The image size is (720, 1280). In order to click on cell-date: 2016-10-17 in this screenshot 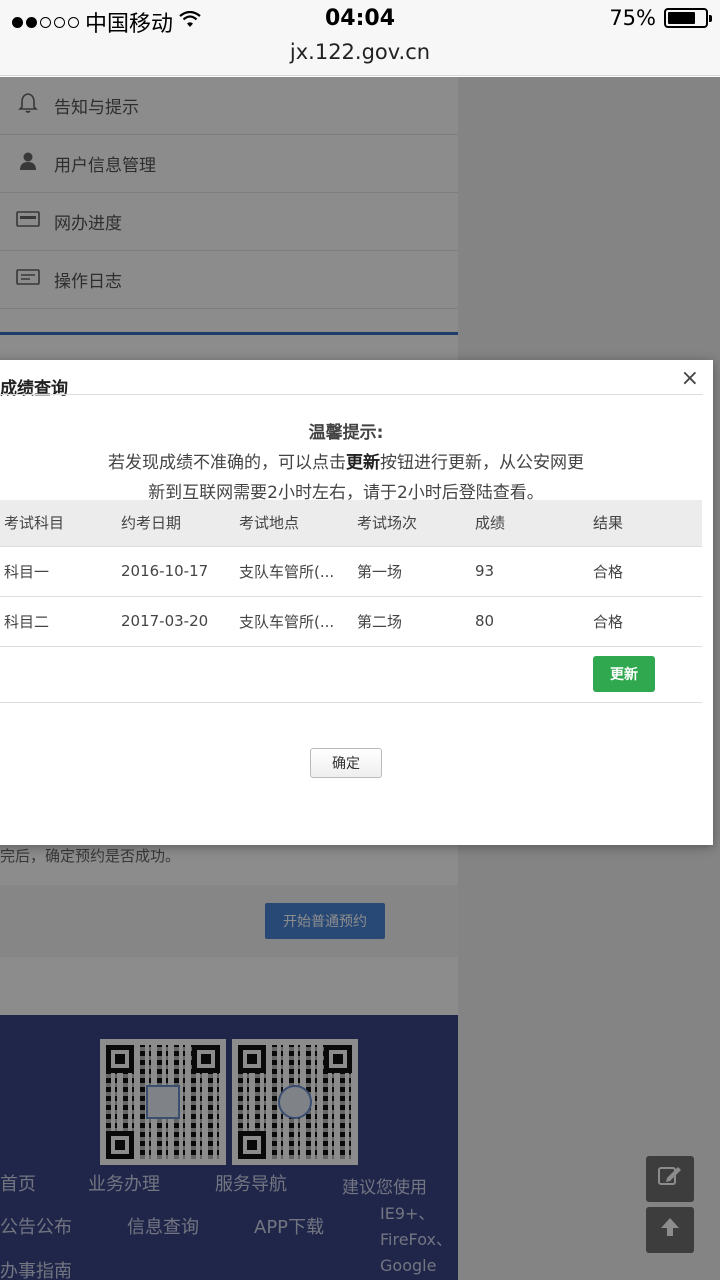, I will do `click(176, 570)`.